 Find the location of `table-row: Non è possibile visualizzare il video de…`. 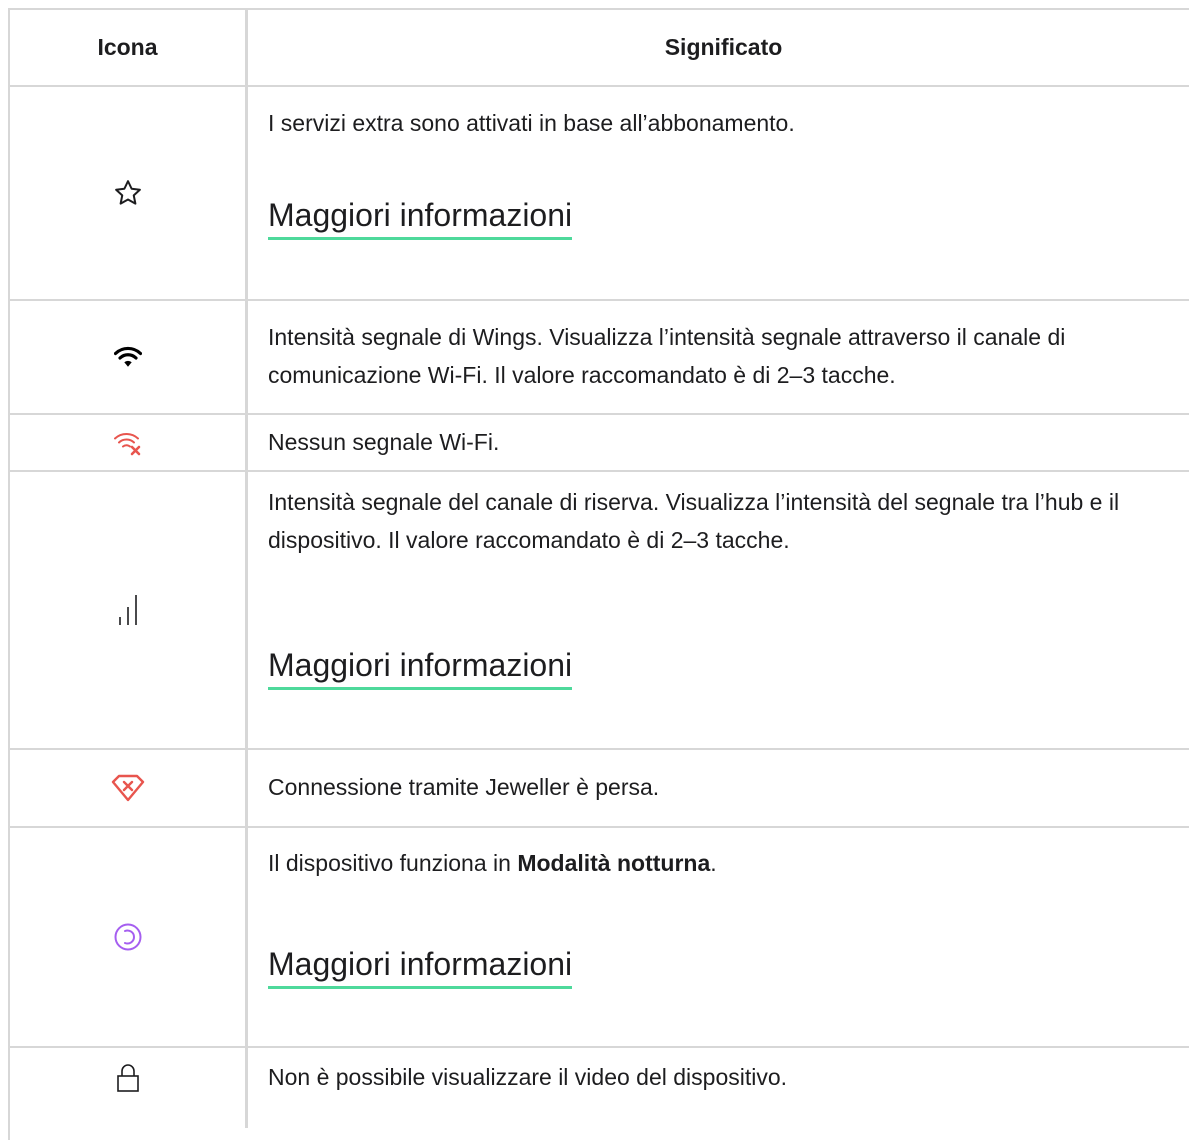

table-row: Non è possibile visualizzare il video de… is located at coordinates (599, 1088).